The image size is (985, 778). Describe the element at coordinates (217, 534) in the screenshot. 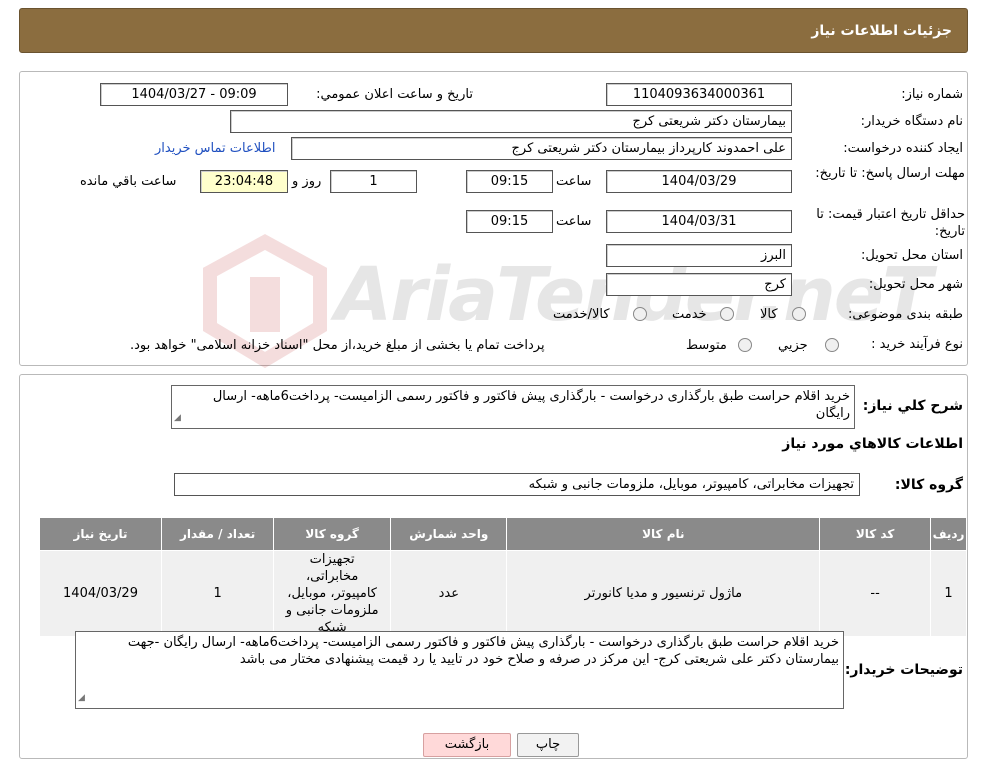

I see `col-qty-header: تعداد / مقدار` at that location.